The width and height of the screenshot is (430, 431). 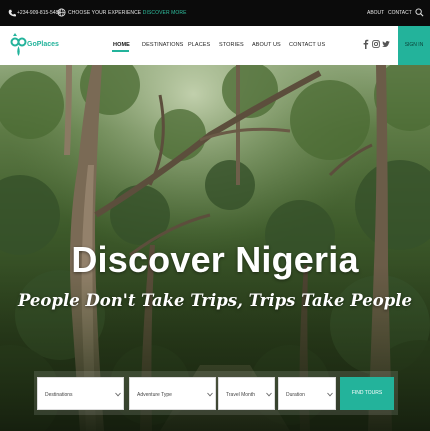 I want to click on nav-item-contact-us: CONTACT US, so click(x=307, y=45).